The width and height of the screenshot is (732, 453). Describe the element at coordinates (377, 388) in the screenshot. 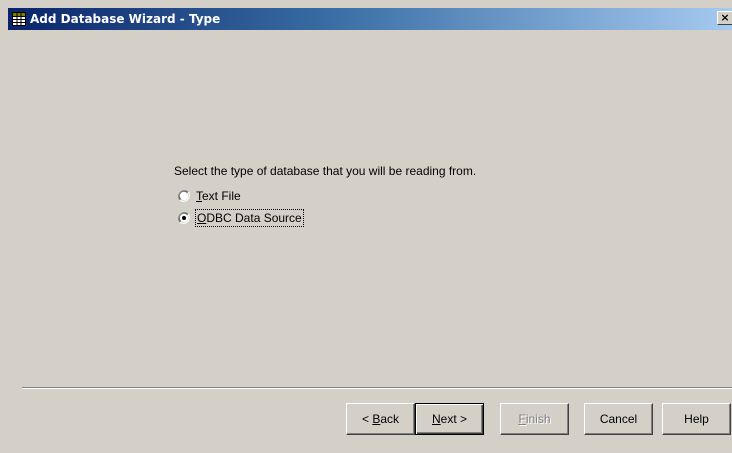

I see `separator` at that location.